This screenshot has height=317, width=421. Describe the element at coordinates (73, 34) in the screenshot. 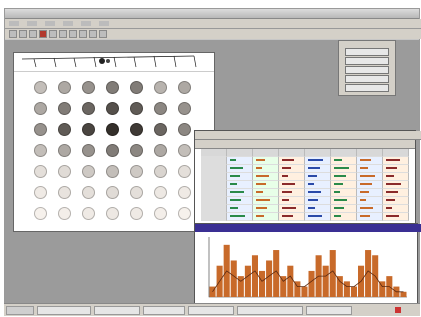

I see `toolbar-button-settings` at that location.